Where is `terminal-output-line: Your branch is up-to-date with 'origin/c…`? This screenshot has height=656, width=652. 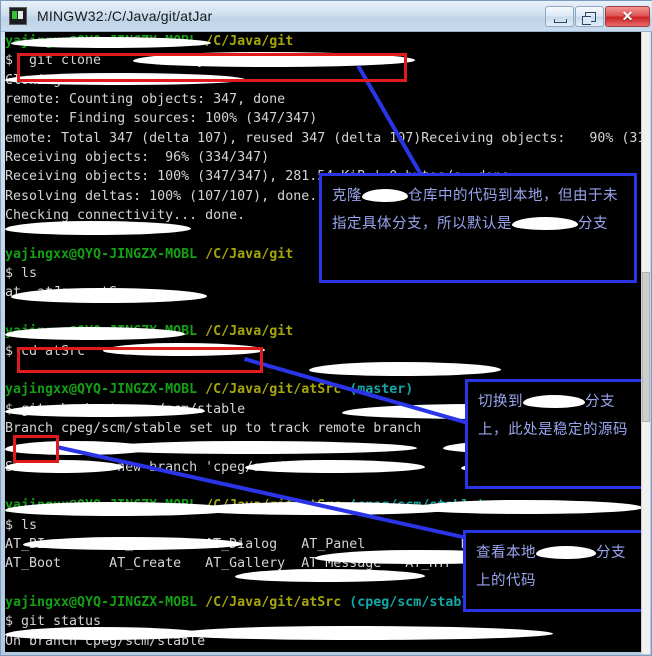
terminal-output-line: Your branch is up-to-date with 'origin/c… is located at coordinates (323, 651).